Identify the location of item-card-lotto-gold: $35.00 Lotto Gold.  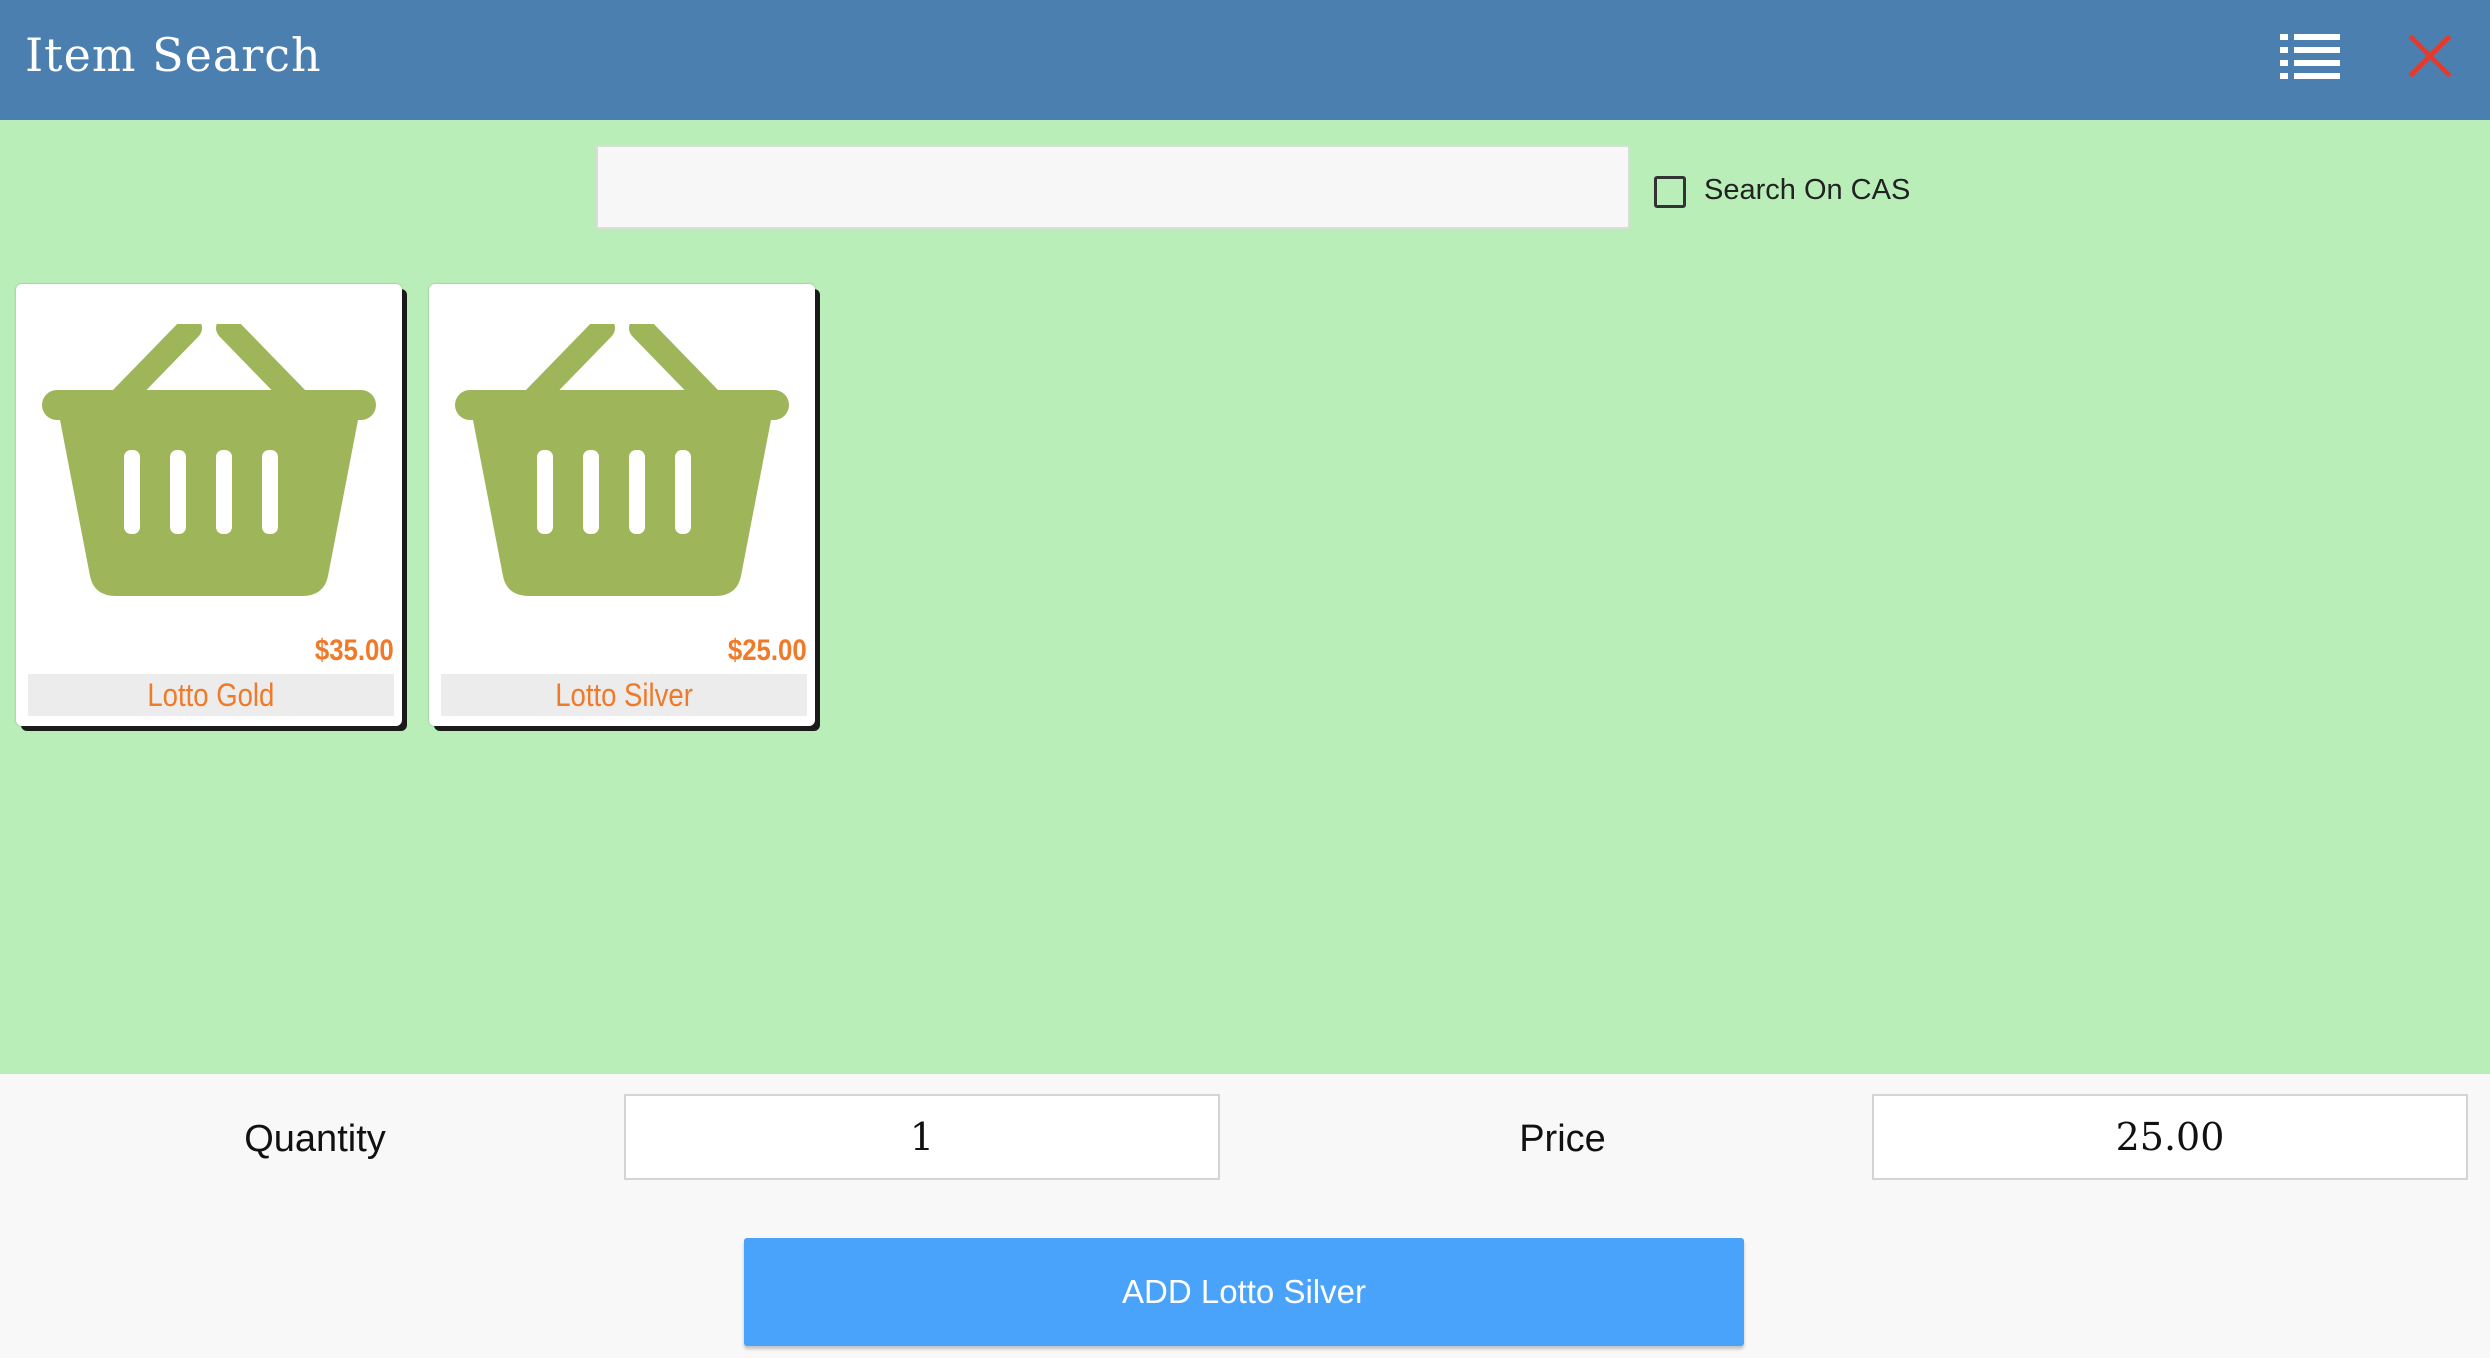
(209, 505).